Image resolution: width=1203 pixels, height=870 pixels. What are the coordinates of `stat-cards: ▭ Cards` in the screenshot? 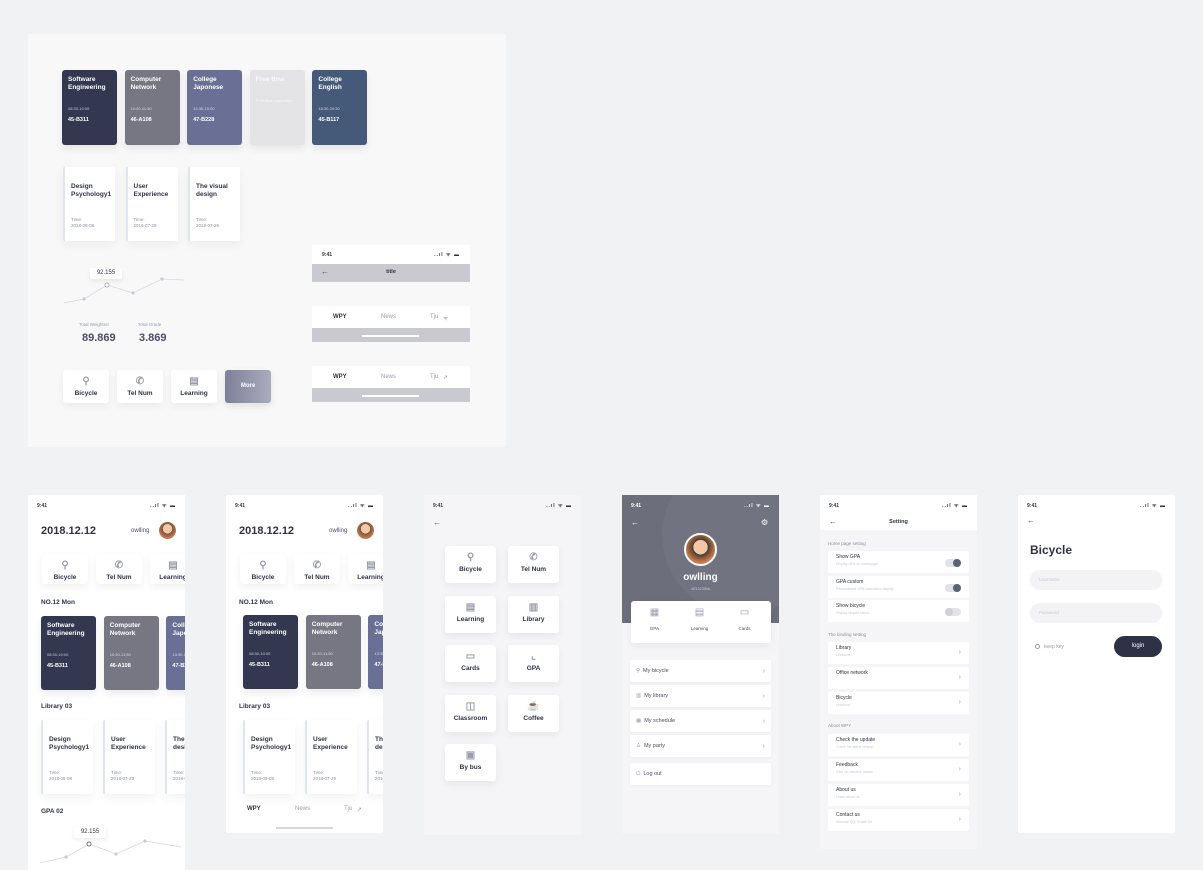 It's located at (744, 619).